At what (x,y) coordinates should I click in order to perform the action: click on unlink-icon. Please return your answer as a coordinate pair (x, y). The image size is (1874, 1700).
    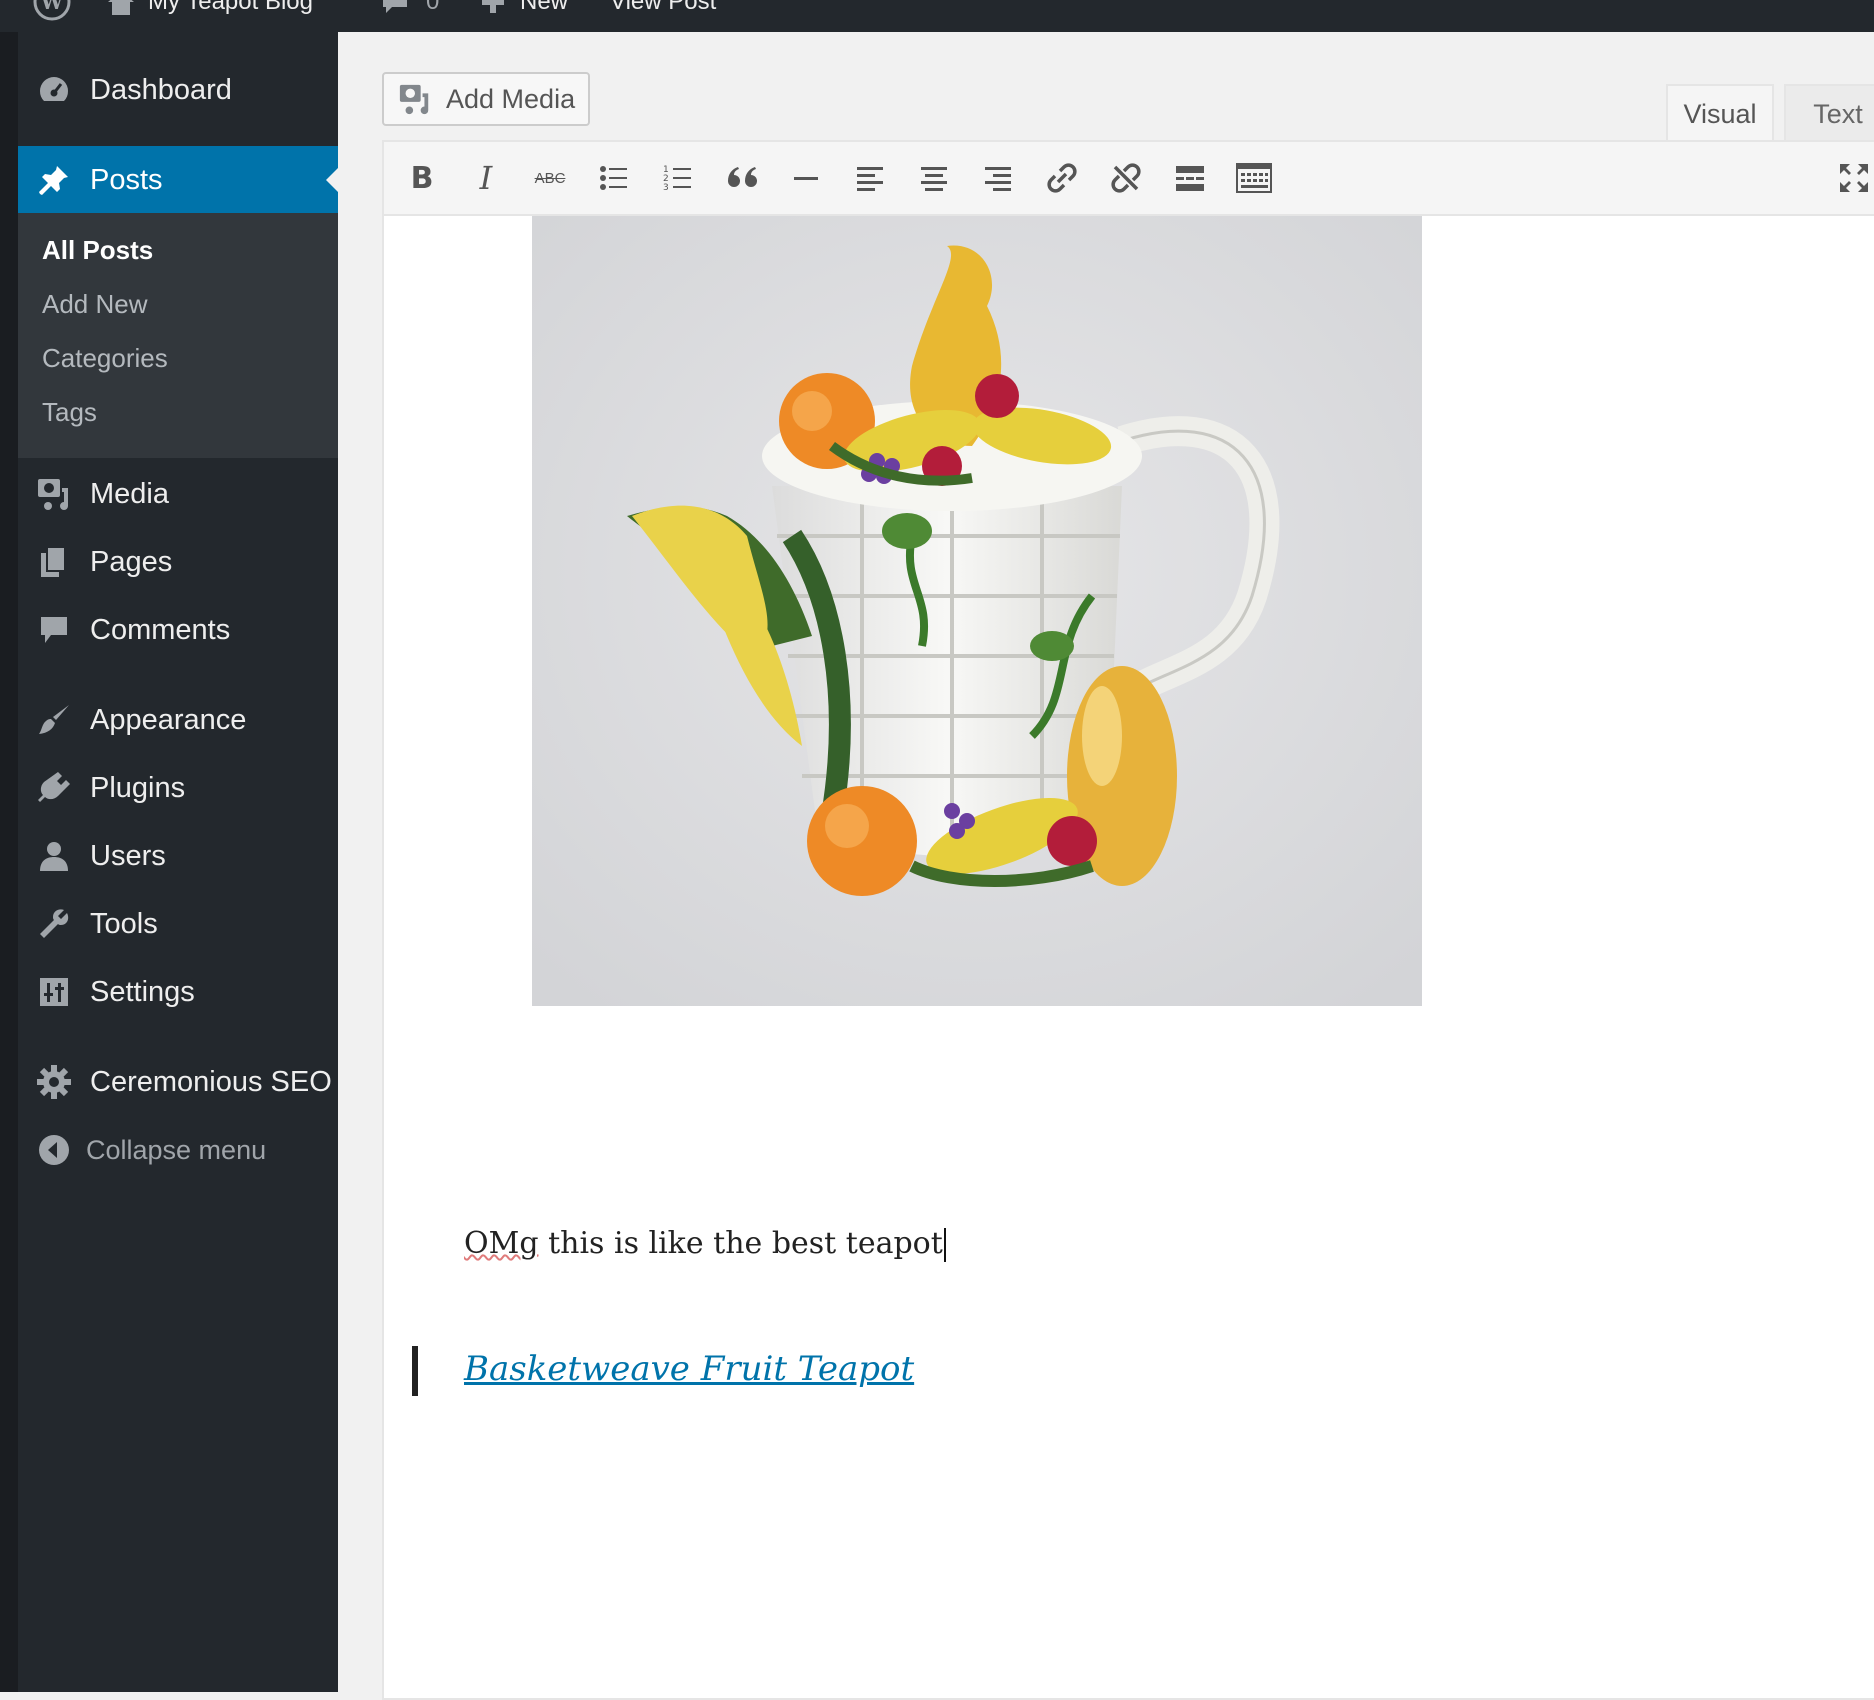
    Looking at the image, I should click on (1126, 178).